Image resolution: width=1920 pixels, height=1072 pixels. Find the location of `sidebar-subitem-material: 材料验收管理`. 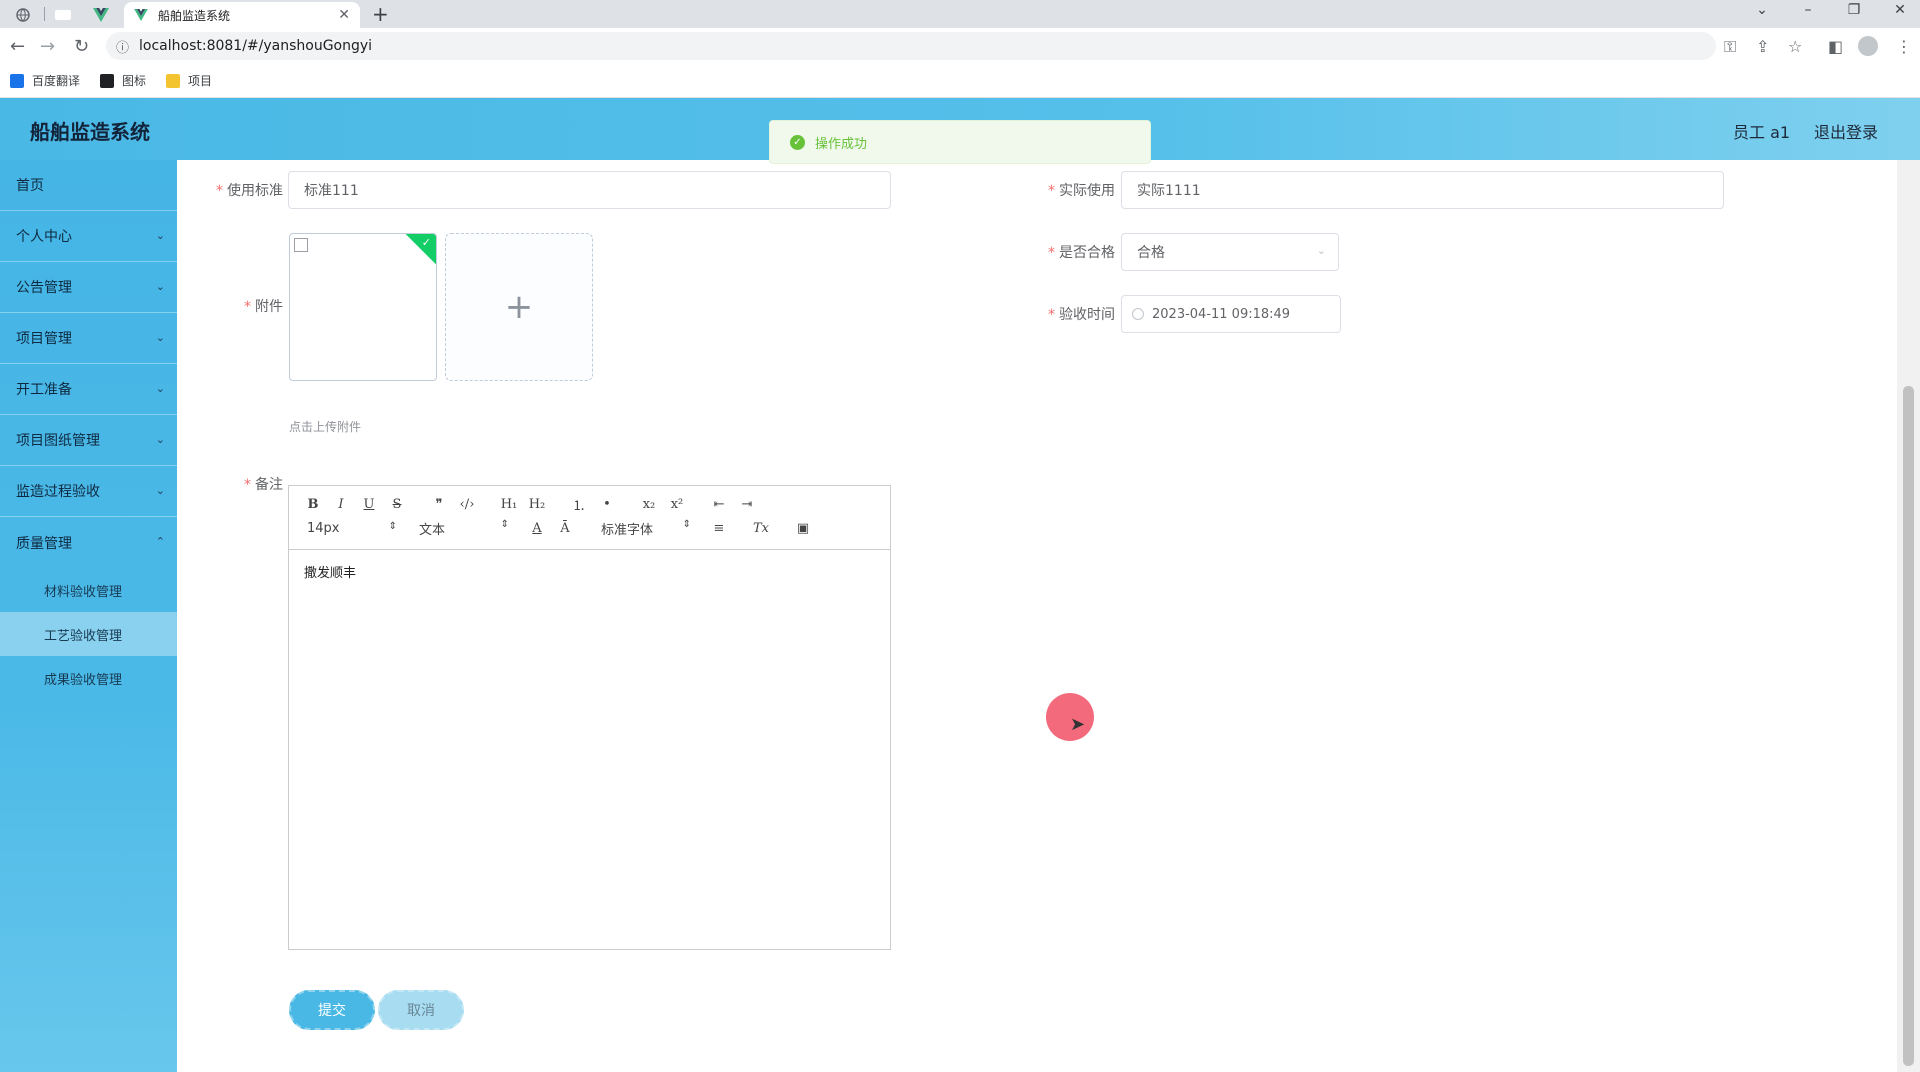

sidebar-subitem-material: 材料验收管理 is located at coordinates (88, 590).